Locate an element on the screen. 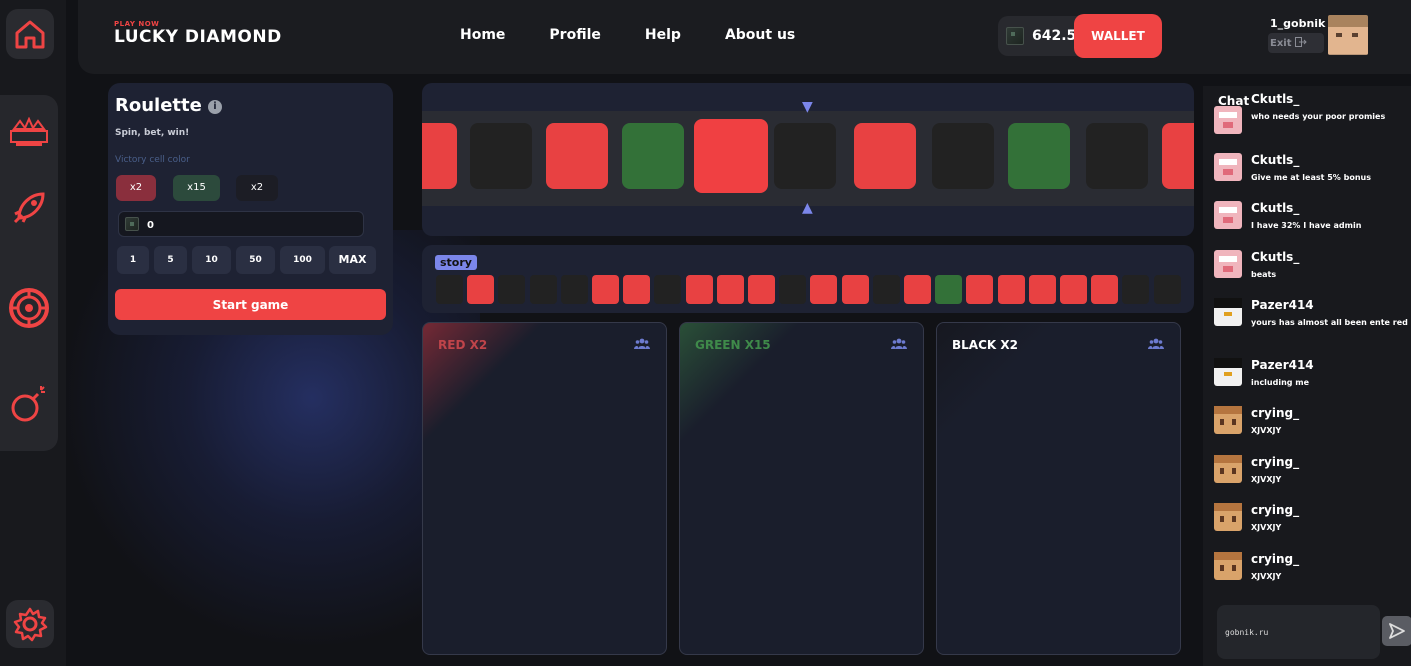 Image resolution: width=1411 pixels, height=666 pixels. story-label: story is located at coordinates (456, 262).